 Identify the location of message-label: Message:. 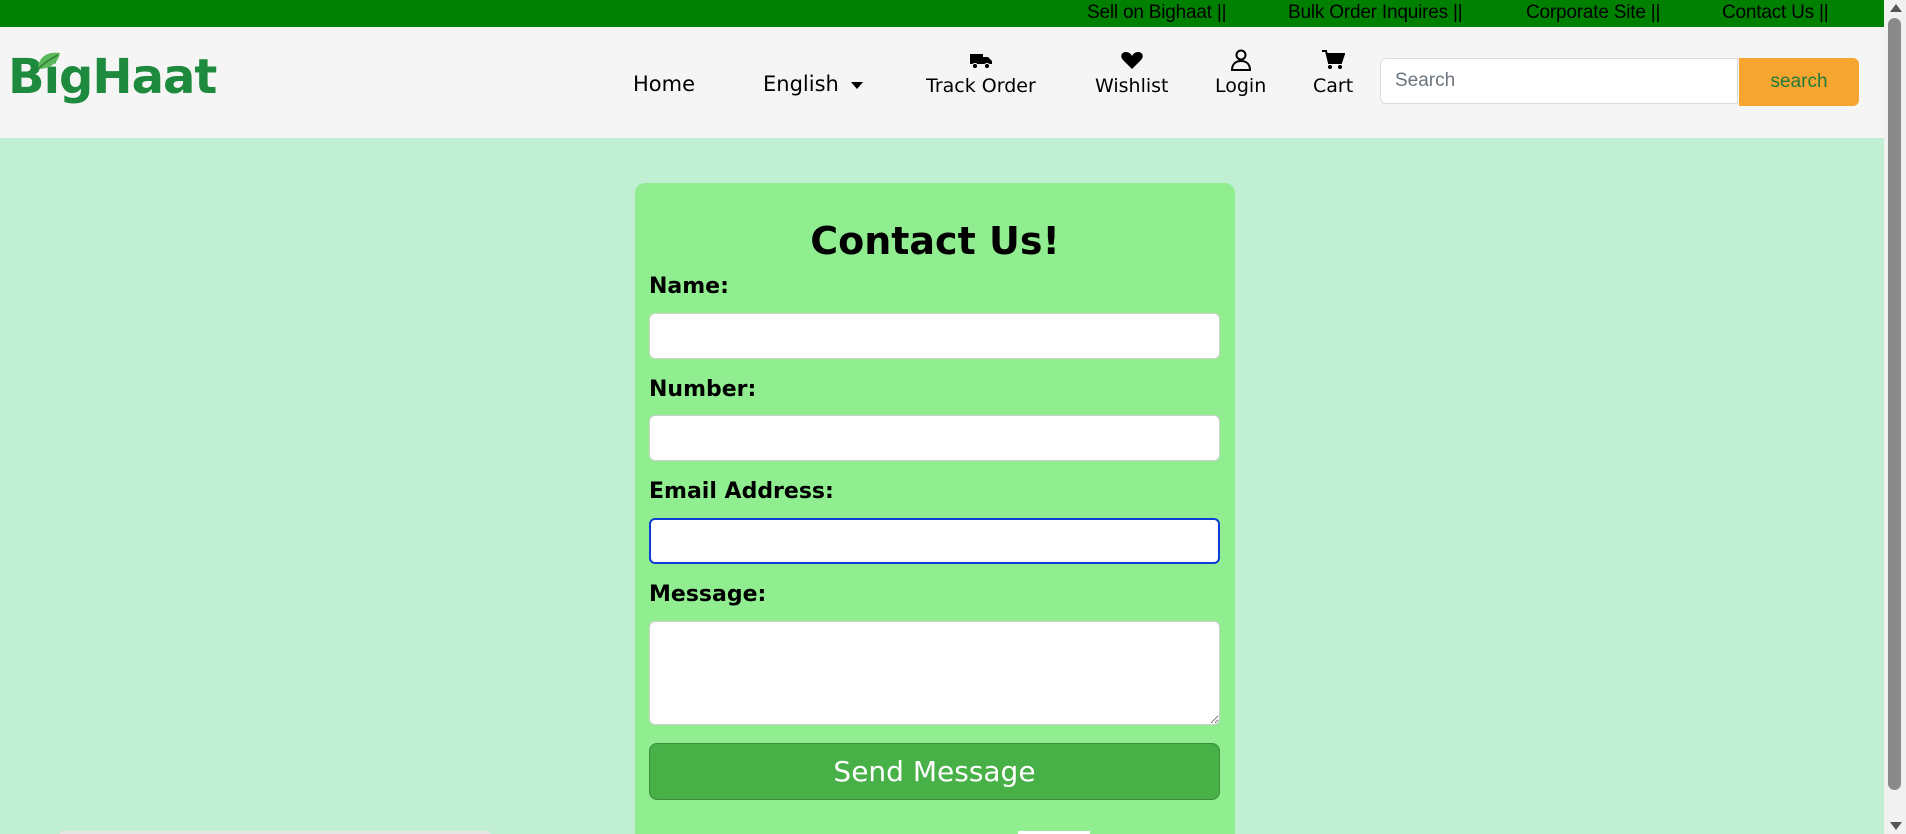
(708, 594).